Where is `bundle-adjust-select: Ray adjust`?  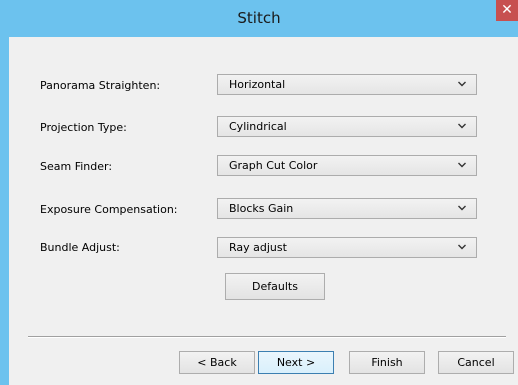 bundle-adjust-select: Ray adjust is located at coordinates (347, 247).